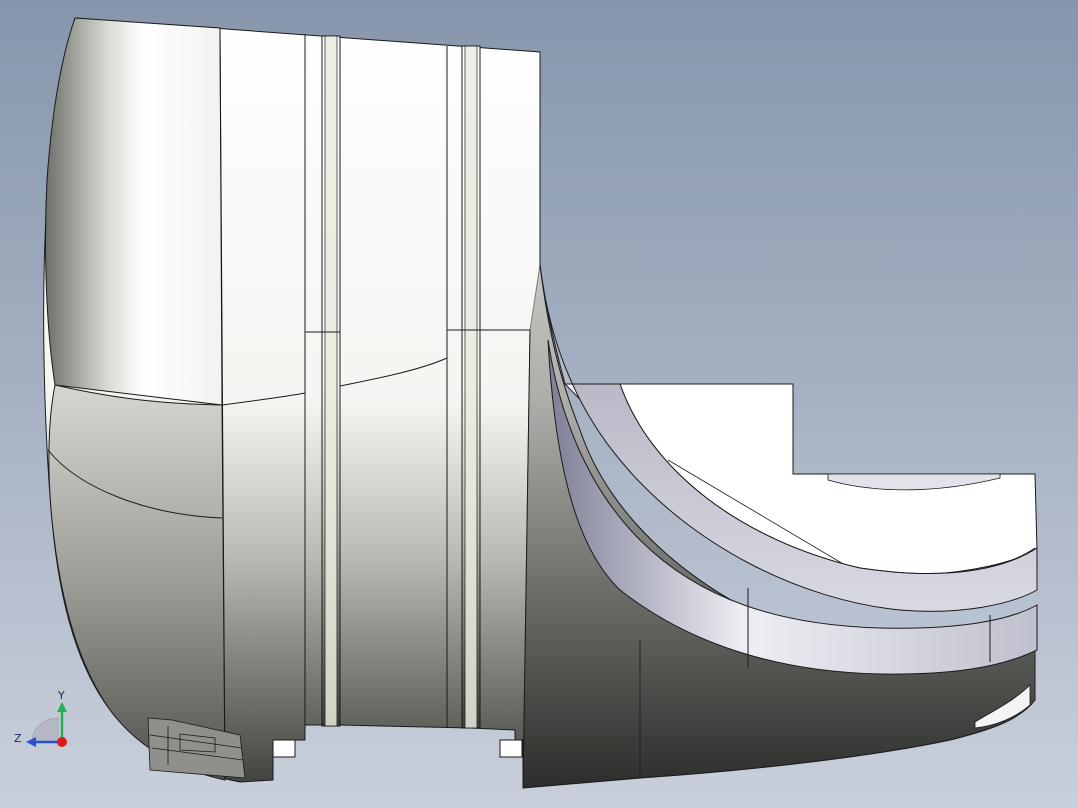 Image resolution: width=1078 pixels, height=808 pixels. I want to click on left-rounded-face, so click(134, 211).